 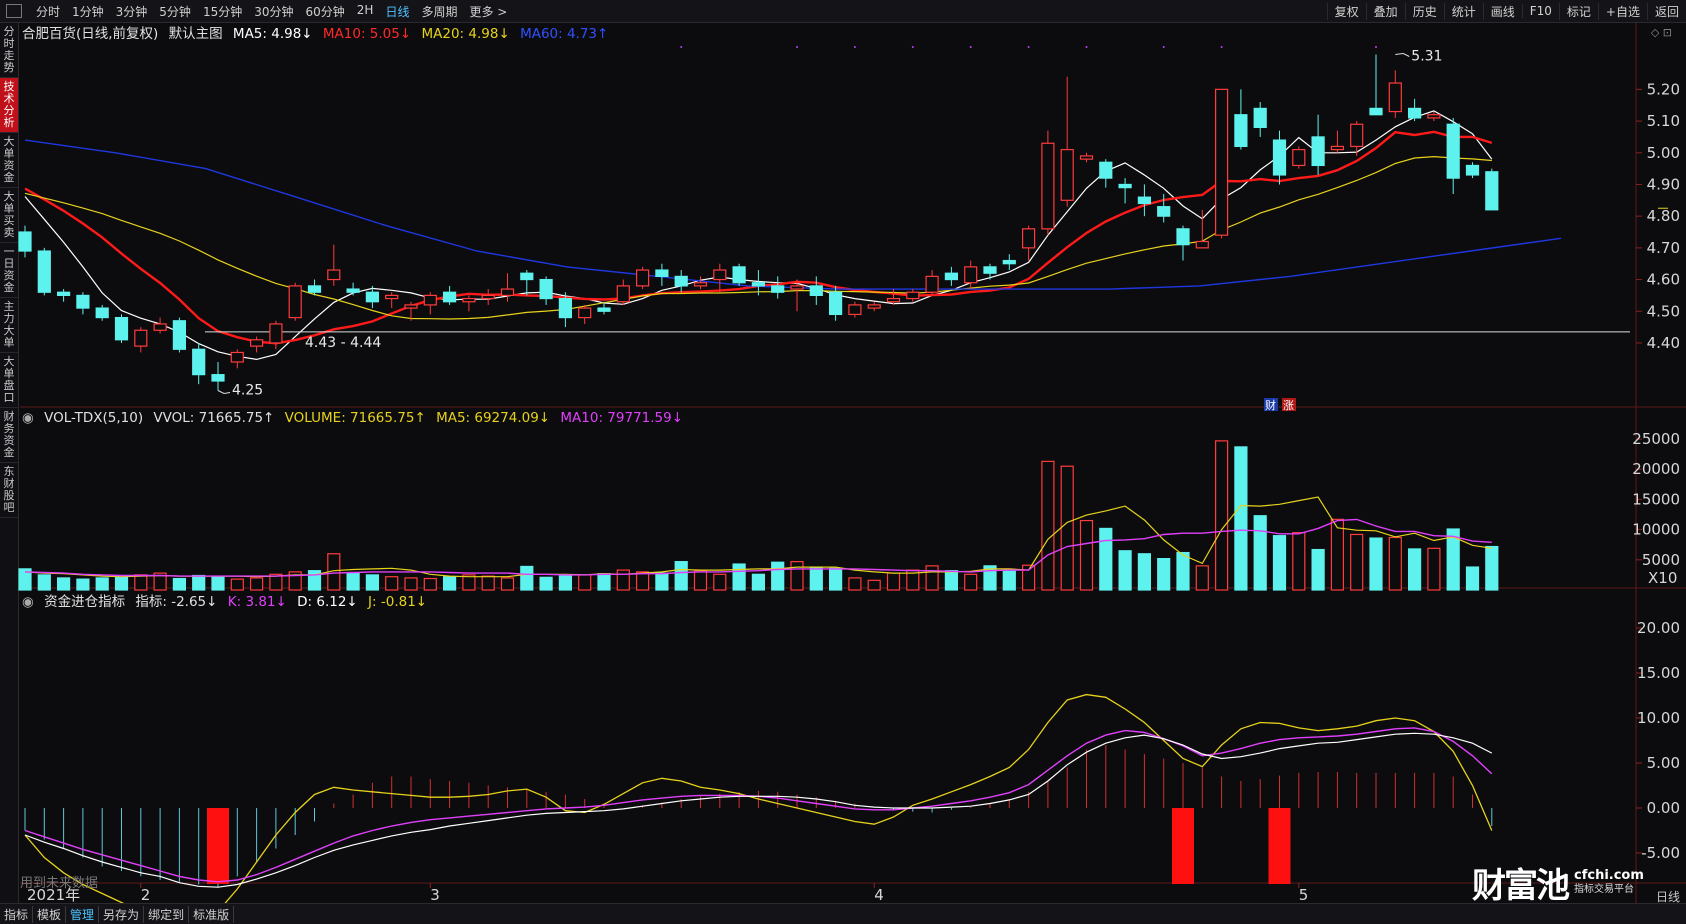 What do you see at coordinates (17, 914) in the screenshot?
I see `bottom-tab-0: 指标` at bounding box center [17, 914].